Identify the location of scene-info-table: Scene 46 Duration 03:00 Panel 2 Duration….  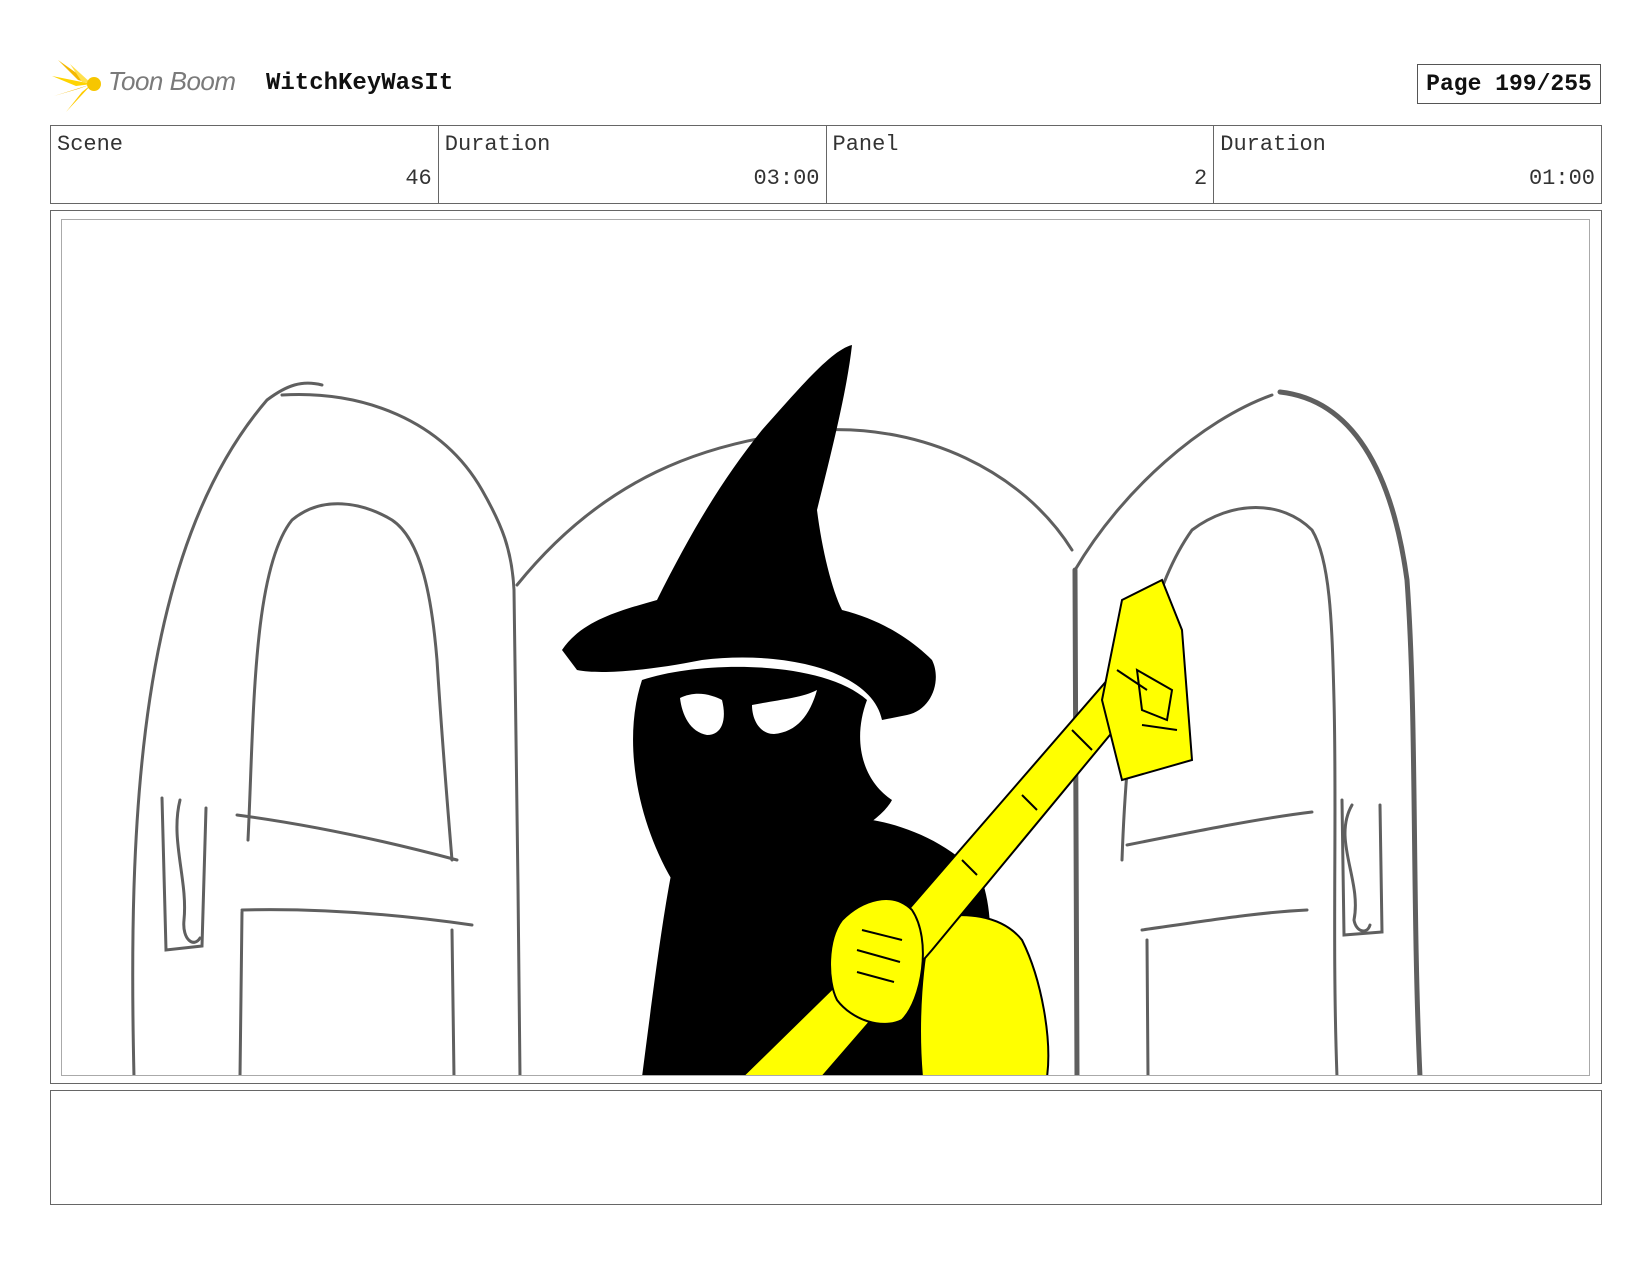
(826, 164).